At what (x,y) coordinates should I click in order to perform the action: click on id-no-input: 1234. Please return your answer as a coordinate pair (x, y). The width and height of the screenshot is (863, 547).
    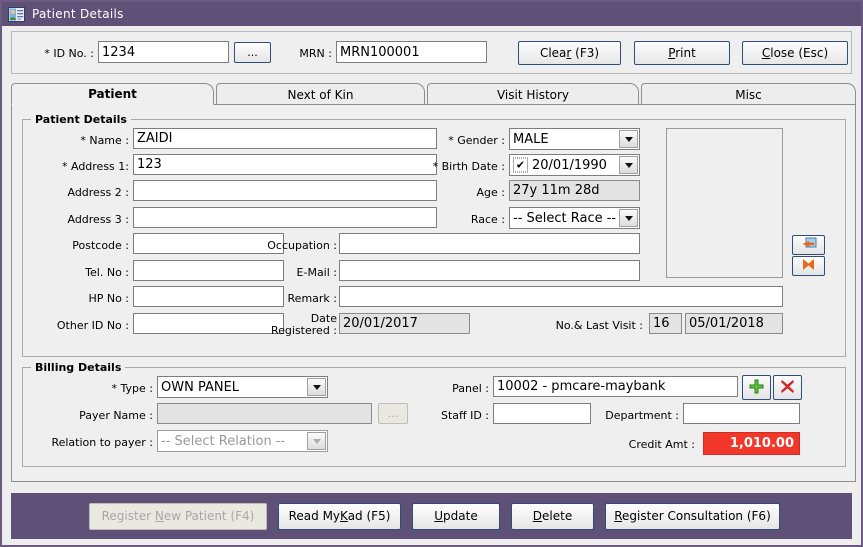
    Looking at the image, I should click on (163, 52).